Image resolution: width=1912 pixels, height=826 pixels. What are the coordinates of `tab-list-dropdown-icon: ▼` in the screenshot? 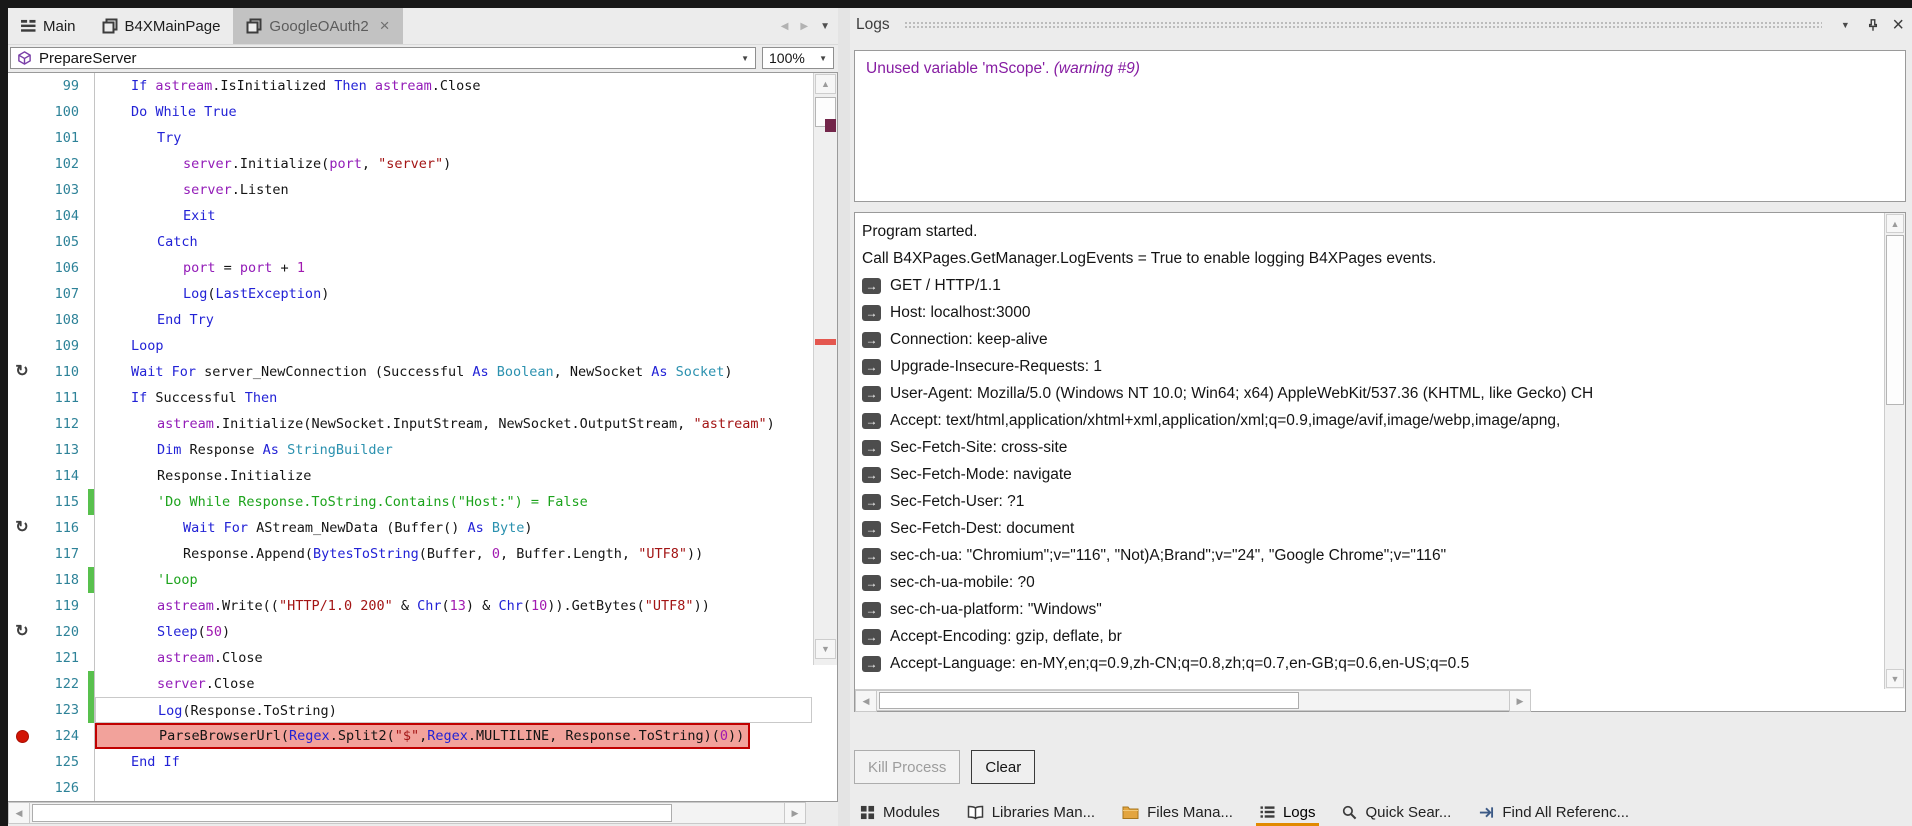 It's located at (825, 26).